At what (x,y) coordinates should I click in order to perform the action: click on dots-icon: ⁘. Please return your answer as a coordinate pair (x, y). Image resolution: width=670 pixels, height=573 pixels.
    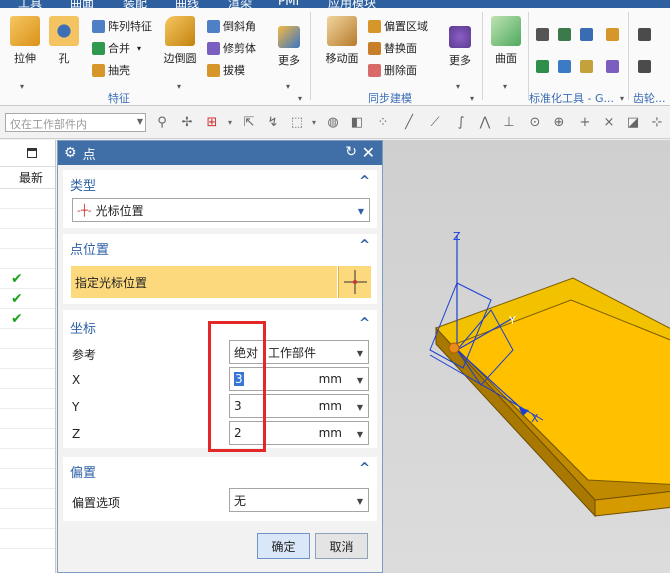
    Looking at the image, I should click on (383, 123).